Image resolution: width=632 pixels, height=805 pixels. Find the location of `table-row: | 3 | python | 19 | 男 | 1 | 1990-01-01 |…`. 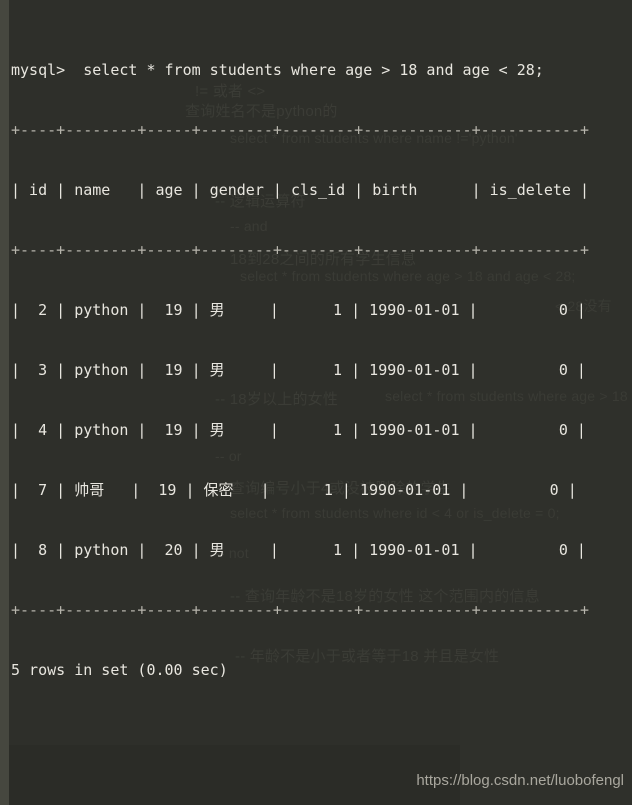

table-row: | 3 | python | 19 | 男 | 1 | 1990-01-01 |… is located at coordinates (298, 370).